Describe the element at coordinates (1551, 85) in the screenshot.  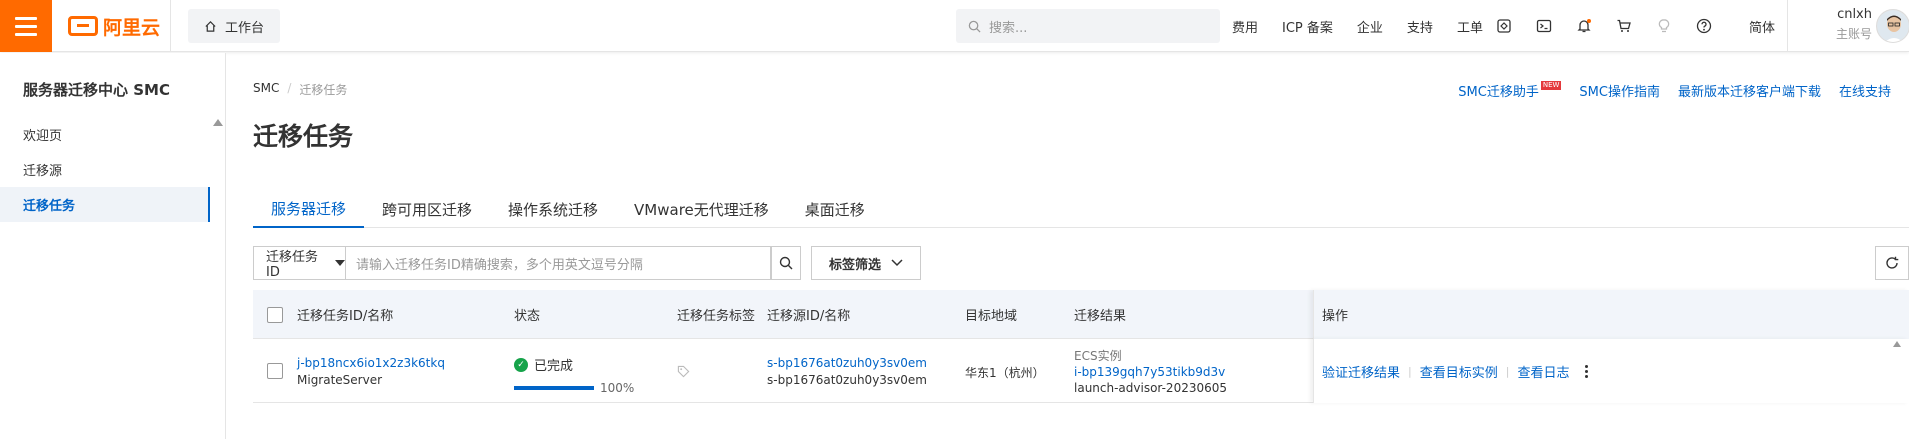
I see `new-badge: NEW` at that location.